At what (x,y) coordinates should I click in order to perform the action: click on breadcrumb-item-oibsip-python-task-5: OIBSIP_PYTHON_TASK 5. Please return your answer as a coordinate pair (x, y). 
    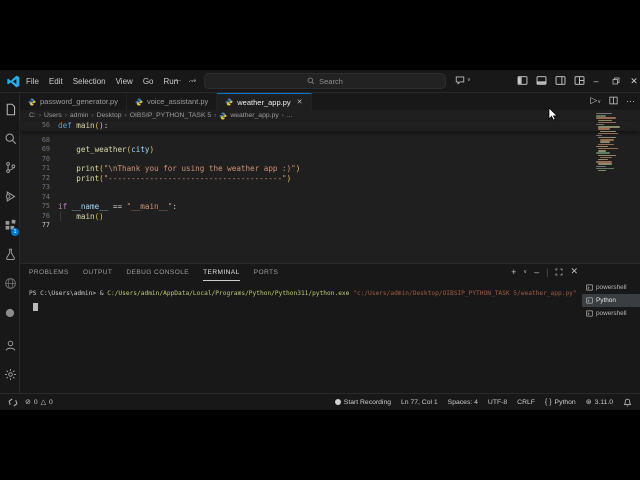
    Looking at the image, I should click on (170, 115).